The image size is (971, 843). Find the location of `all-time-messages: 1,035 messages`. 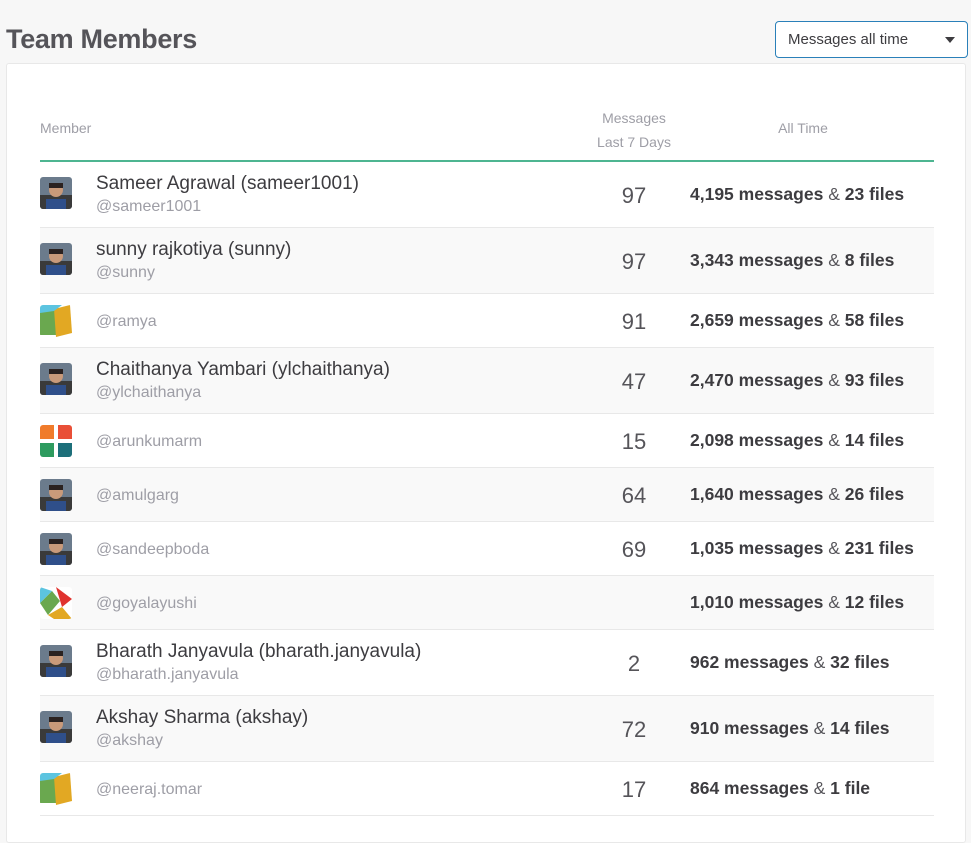

all-time-messages: 1,035 messages is located at coordinates (757, 548).